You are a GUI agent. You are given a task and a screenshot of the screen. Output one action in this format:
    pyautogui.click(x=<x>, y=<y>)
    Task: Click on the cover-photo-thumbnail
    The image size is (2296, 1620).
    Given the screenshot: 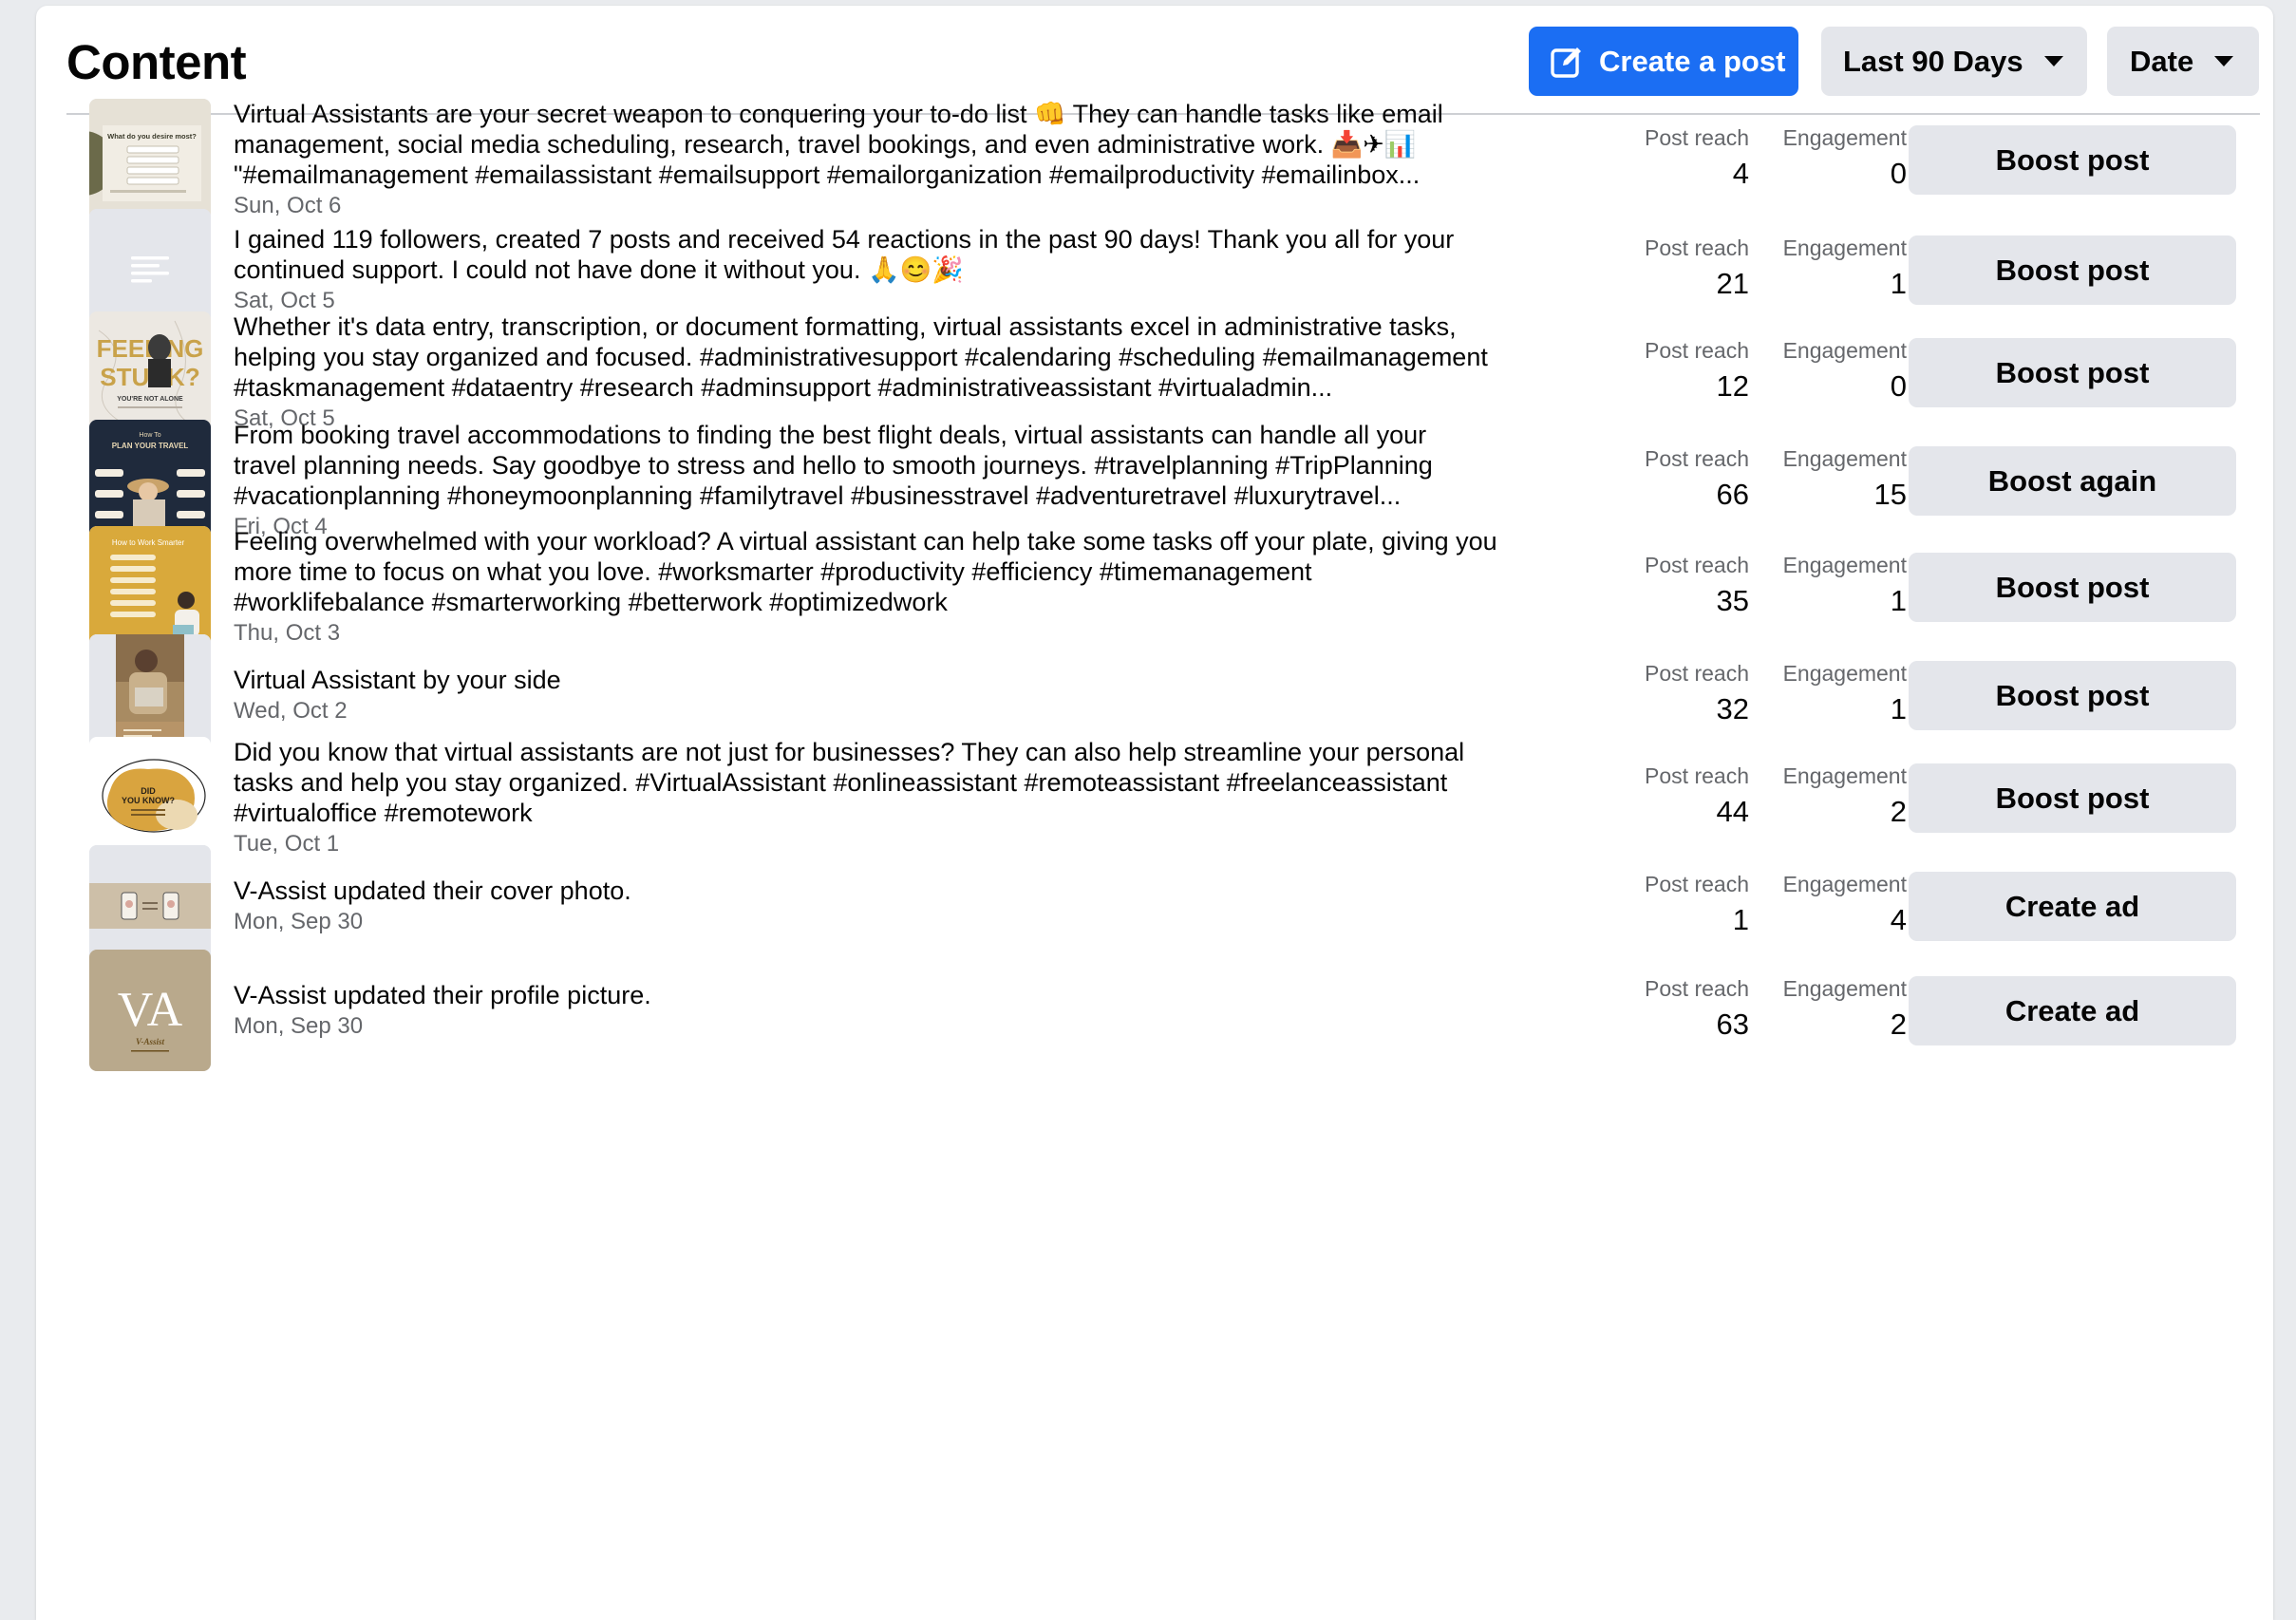 What is the action you would take?
    pyautogui.click(x=150, y=906)
    